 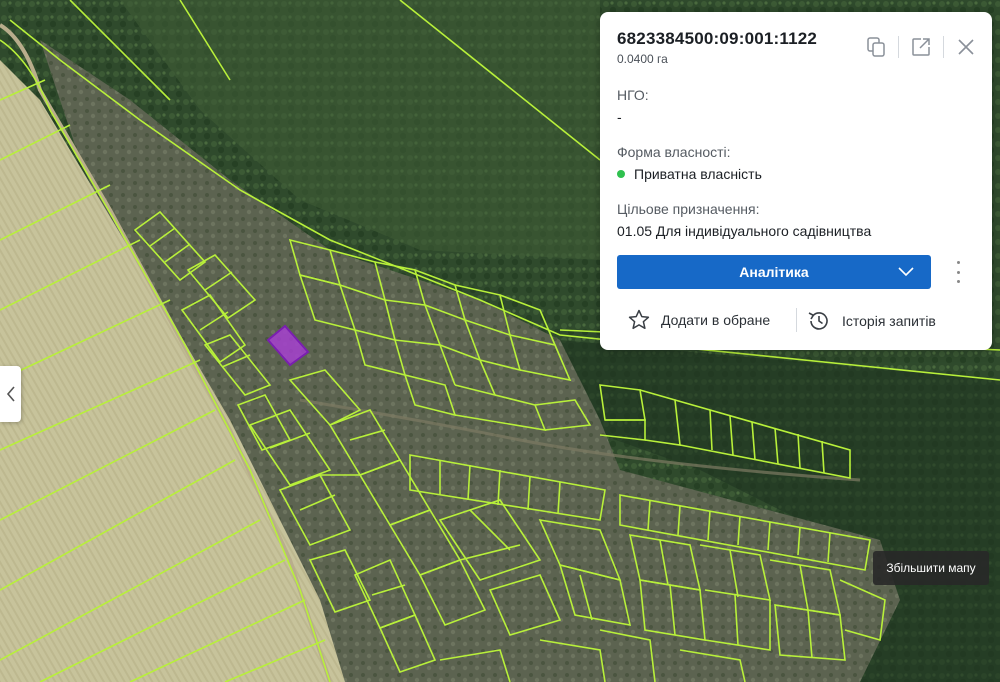 I want to click on copy-icon, so click(x=876, y=47).